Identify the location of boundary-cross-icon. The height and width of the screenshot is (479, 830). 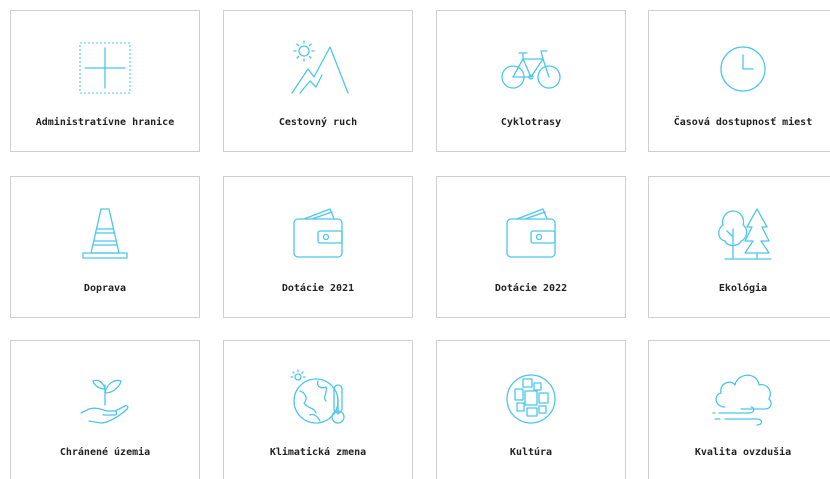
(105, 68).